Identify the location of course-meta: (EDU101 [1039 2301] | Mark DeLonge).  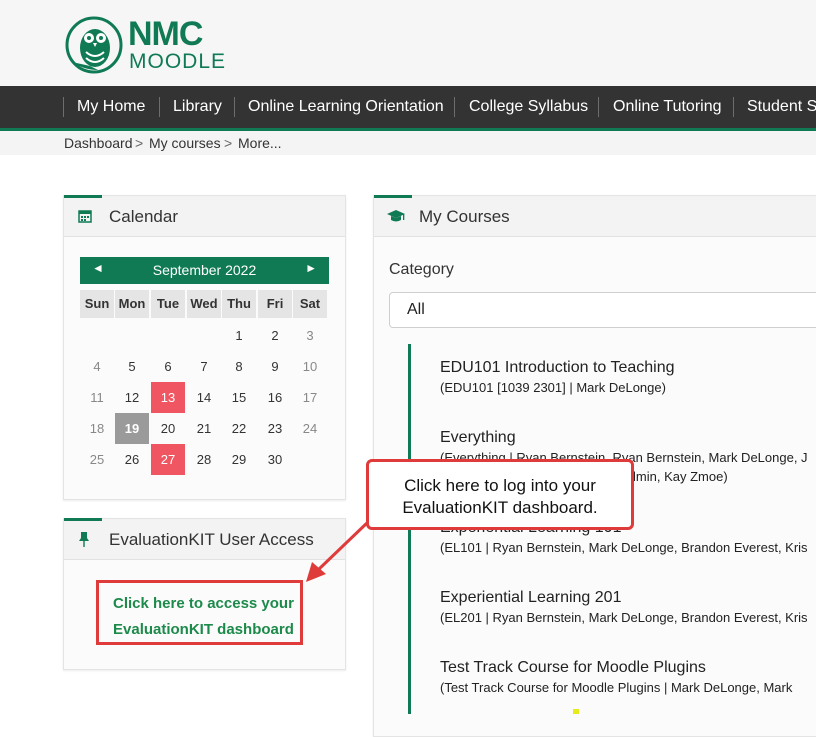
(553, 387).